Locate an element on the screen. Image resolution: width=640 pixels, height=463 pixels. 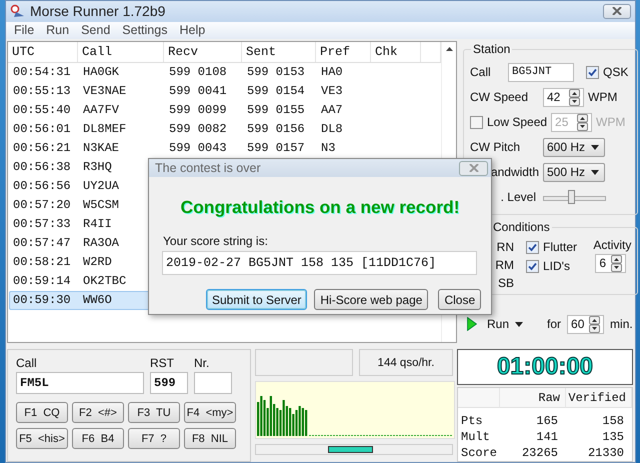
menu-item: File is located at coordinates (24, 30).